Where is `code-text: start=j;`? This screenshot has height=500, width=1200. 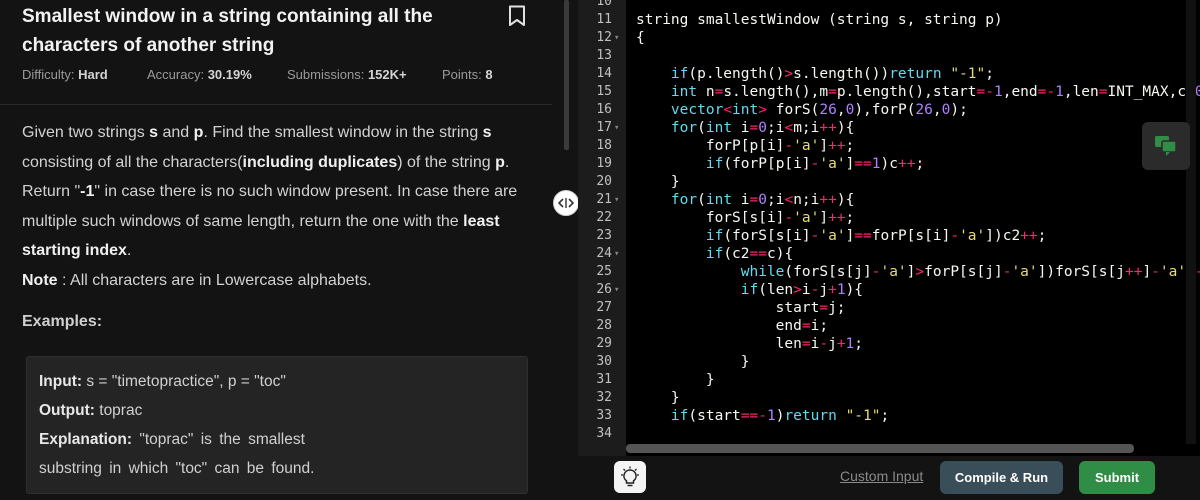 code-text: start=j; is located at coordinates (741, 308).